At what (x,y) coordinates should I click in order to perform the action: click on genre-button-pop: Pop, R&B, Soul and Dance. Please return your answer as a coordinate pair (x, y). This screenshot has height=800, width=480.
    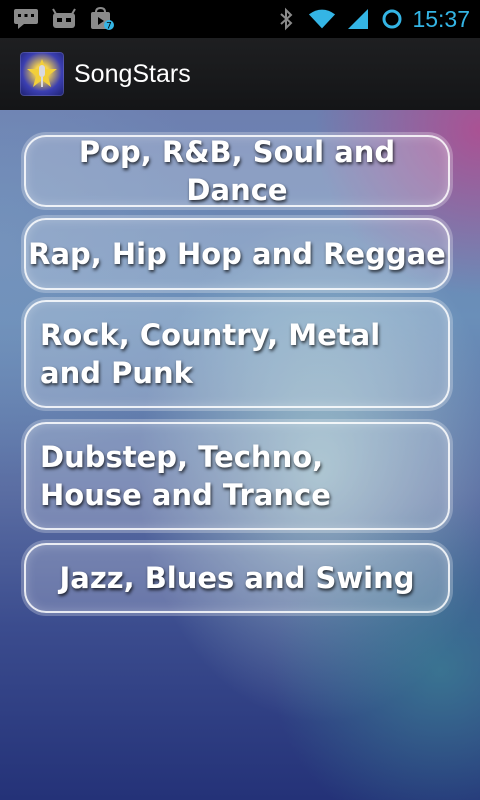
    Looking at the image, I should click on (237, 171).